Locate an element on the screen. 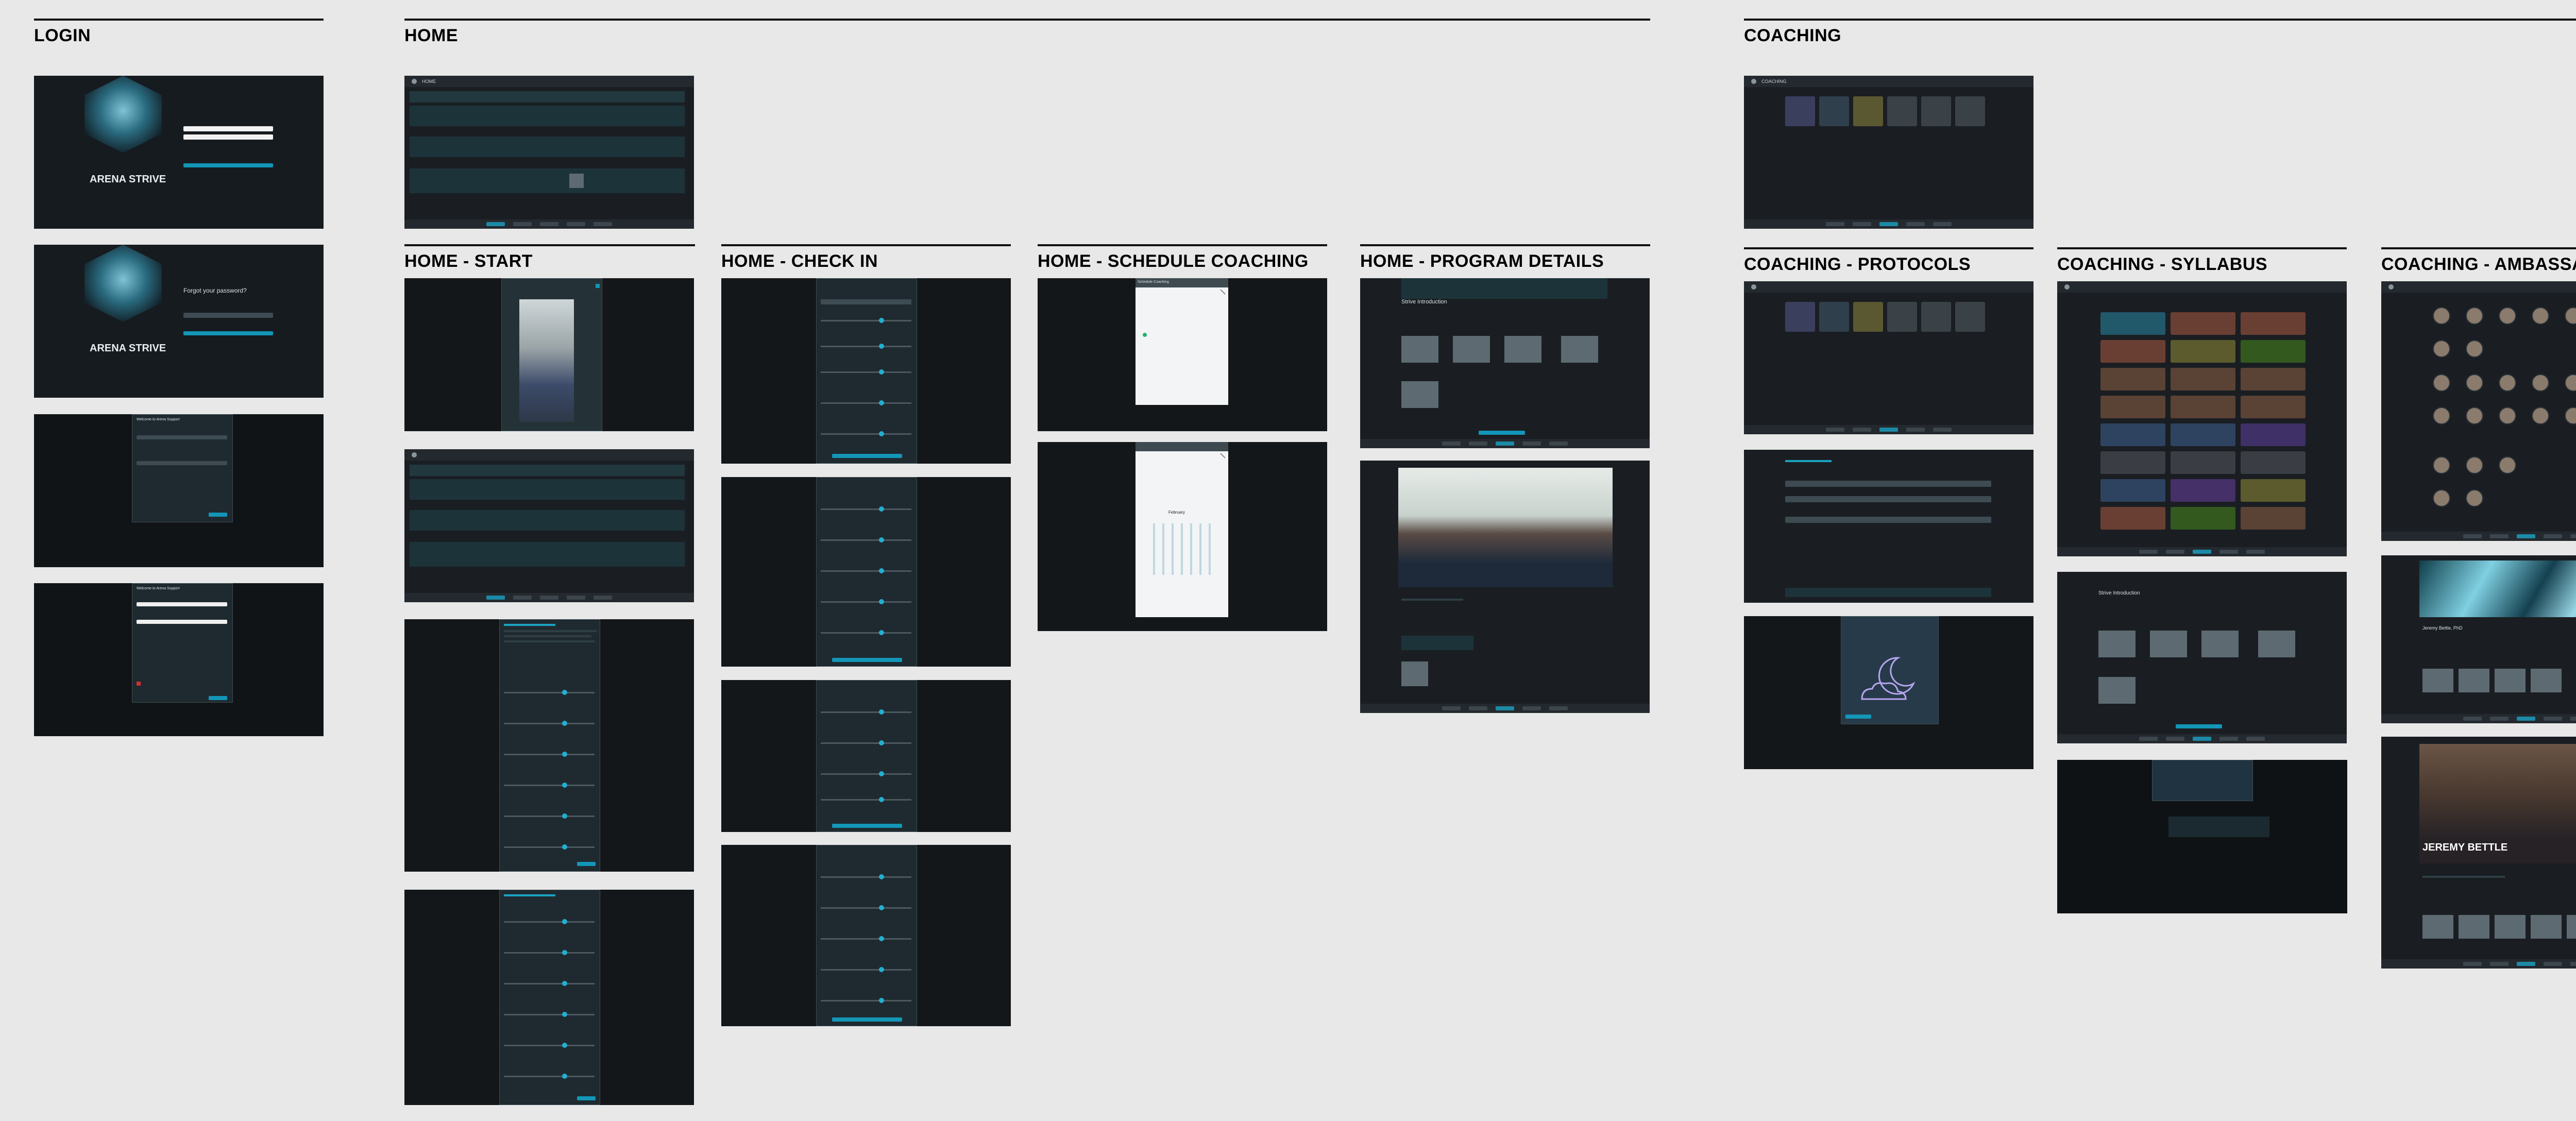  home-bottom-nav is located at coordinates (549, 224).